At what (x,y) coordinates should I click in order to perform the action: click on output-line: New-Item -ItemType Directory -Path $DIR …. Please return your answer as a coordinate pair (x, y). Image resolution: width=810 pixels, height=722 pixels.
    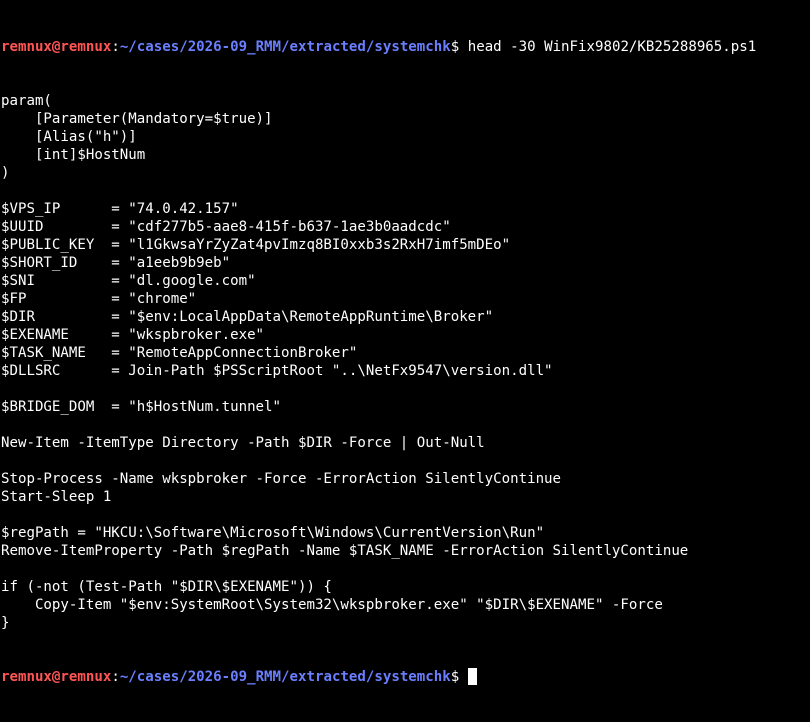
    Looking at the image, I should click on (243, 443).